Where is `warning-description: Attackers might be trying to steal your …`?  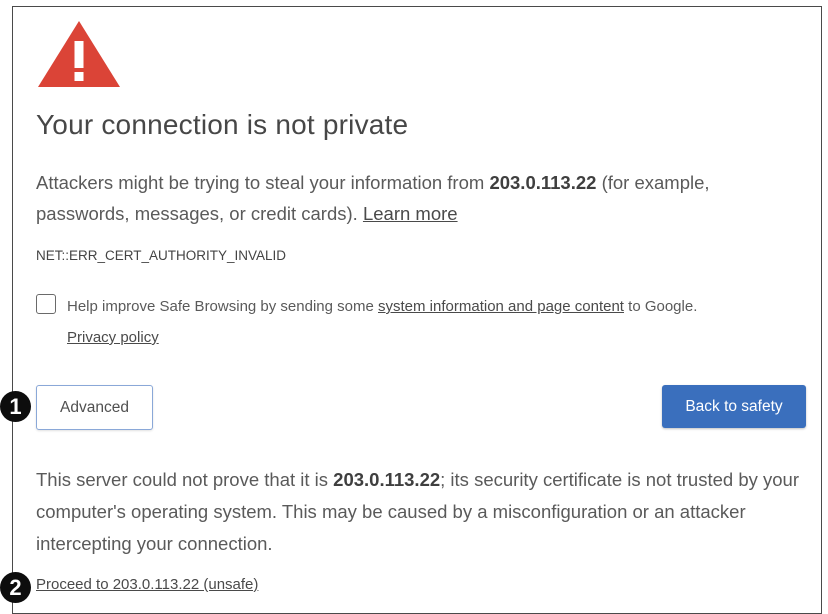 warning-description: Attackers might be trying to steal your … is located at coordinates (416, 198).